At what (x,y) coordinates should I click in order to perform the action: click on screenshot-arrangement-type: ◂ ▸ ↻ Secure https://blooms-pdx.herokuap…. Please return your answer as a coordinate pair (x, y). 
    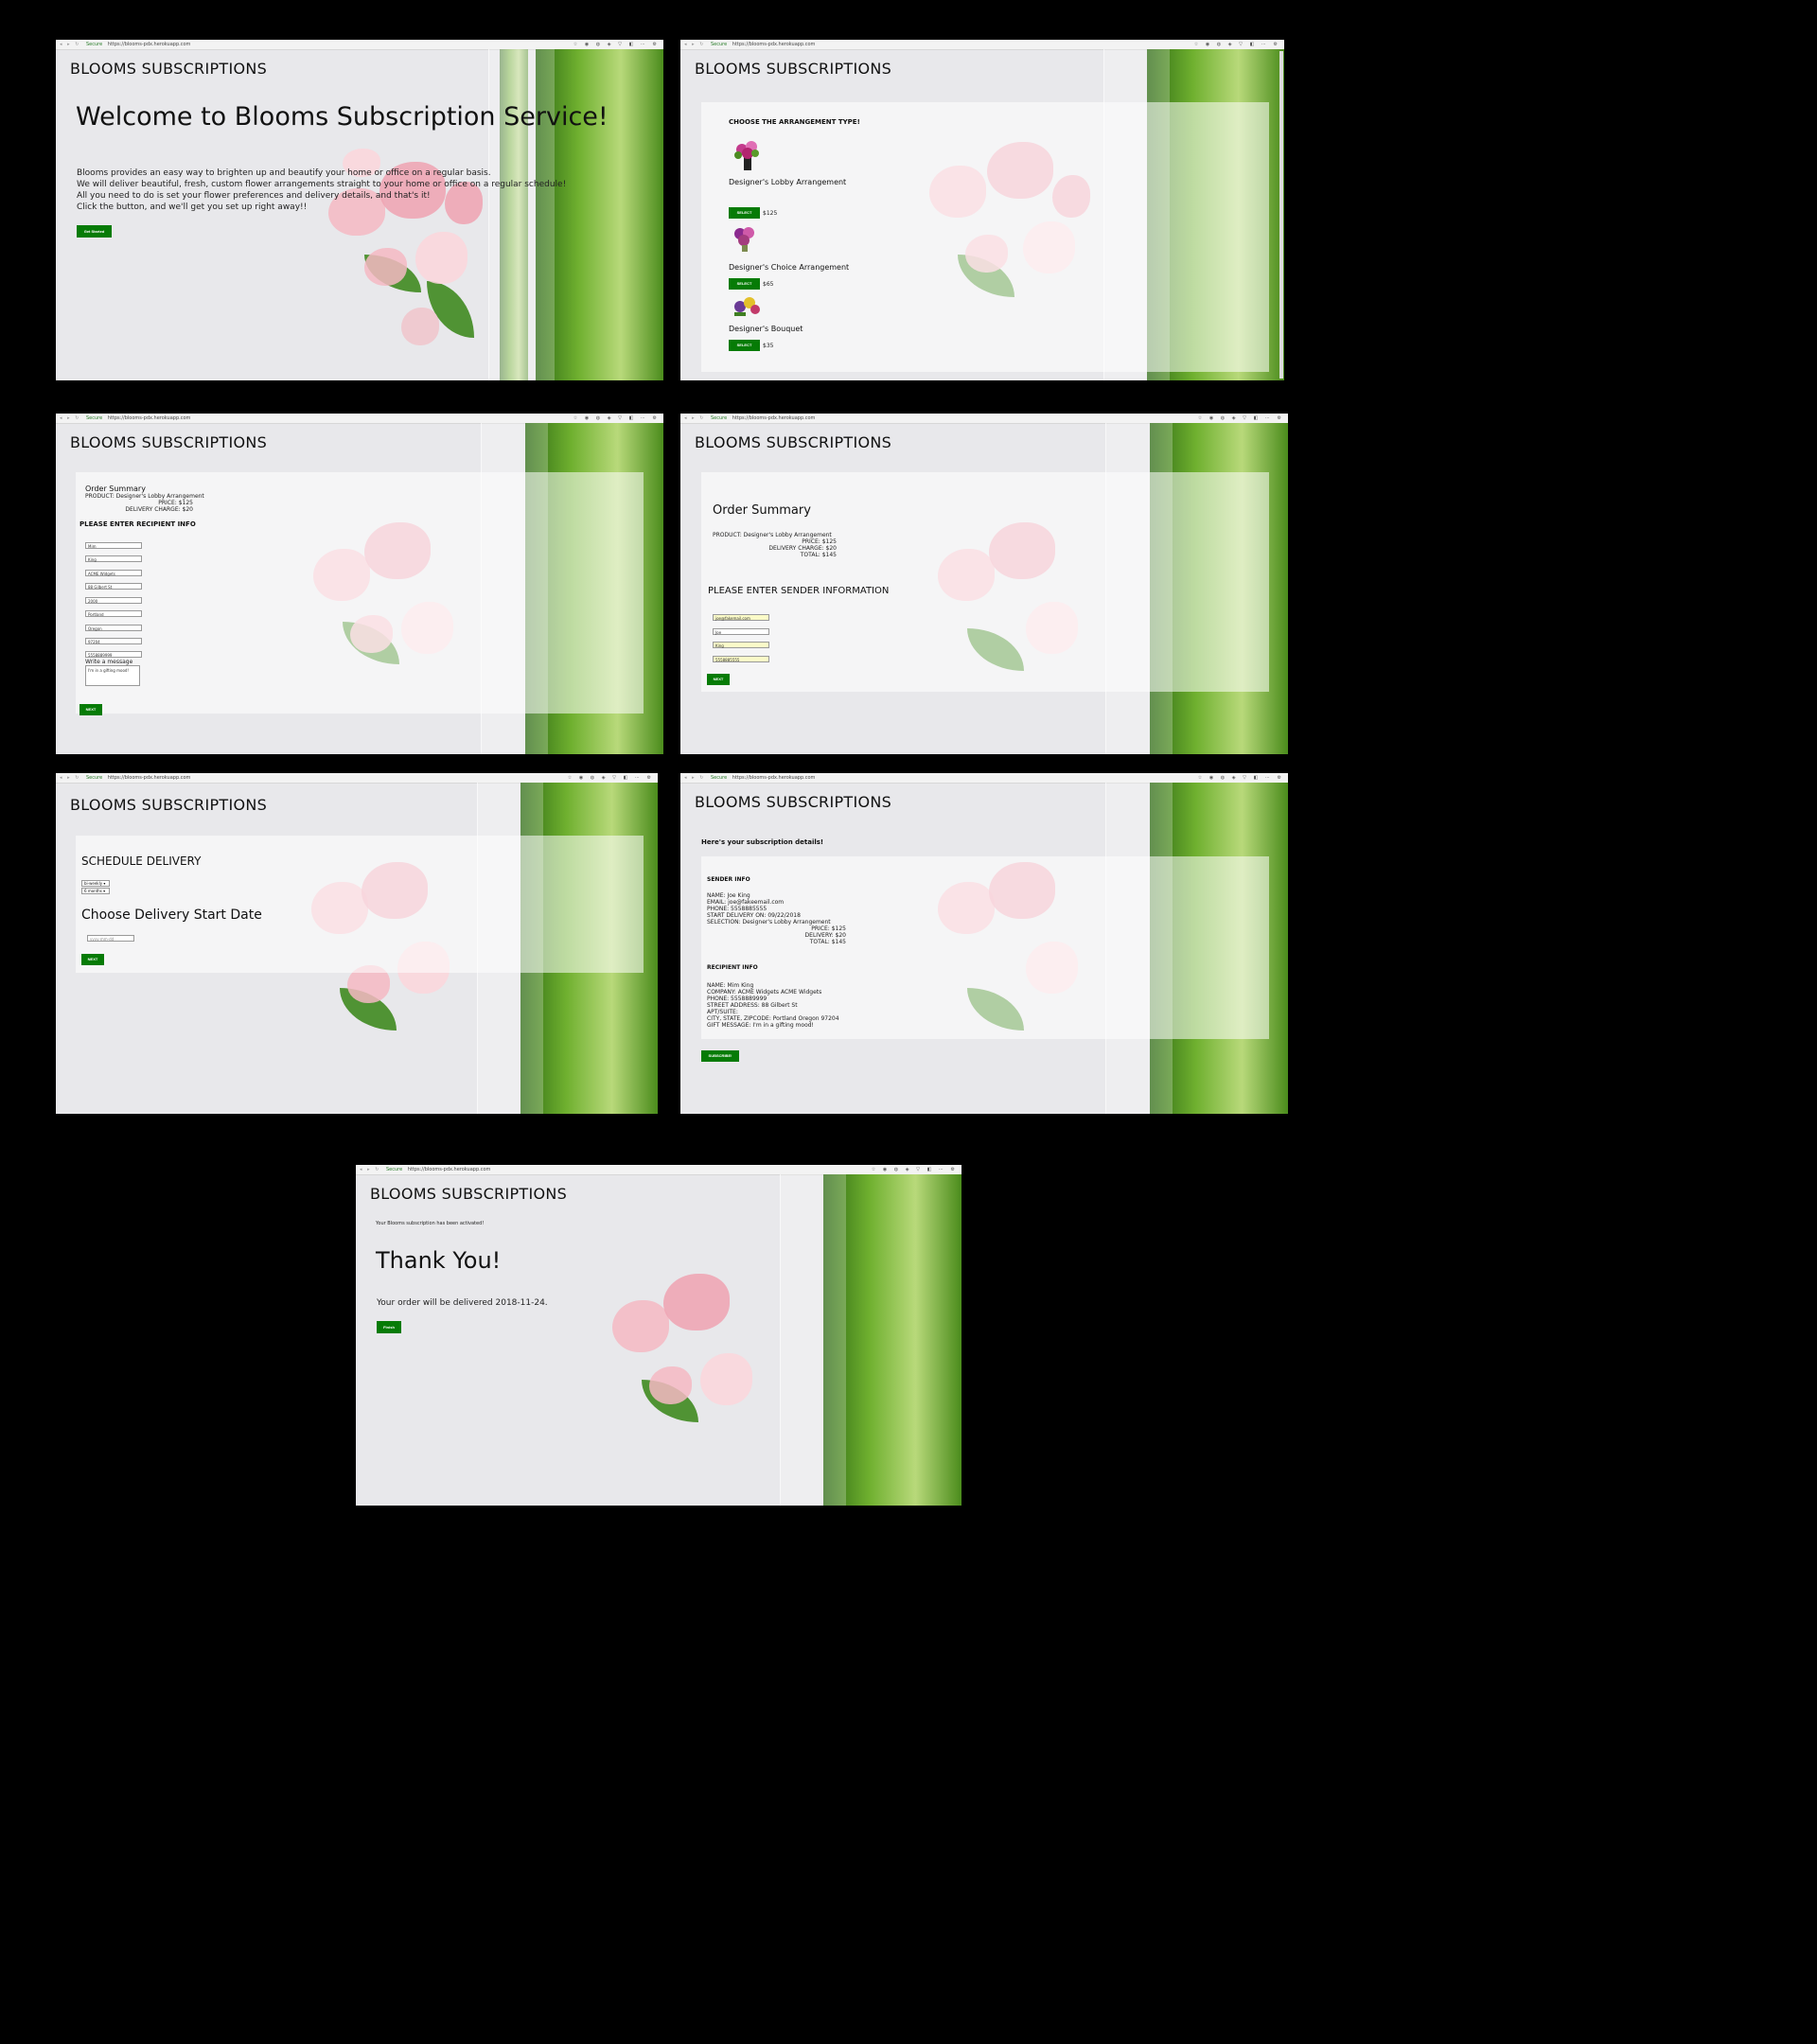
    Looking at the image, I should click on (982, 210).